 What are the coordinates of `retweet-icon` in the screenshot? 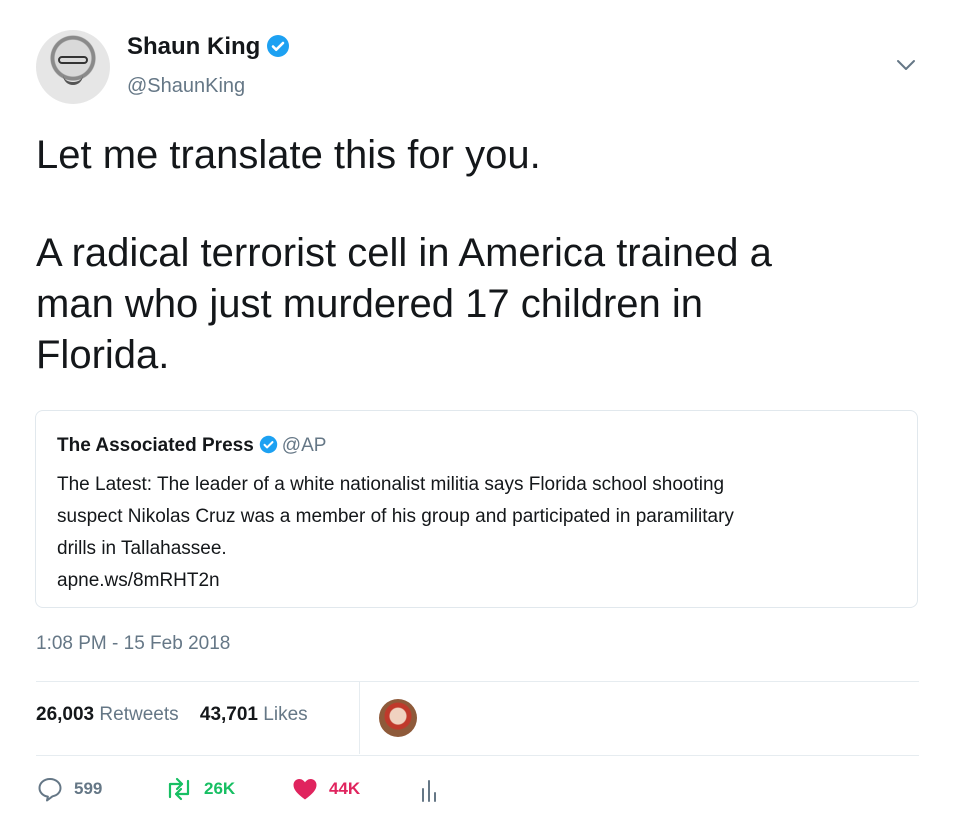 It's located at (179, 789).